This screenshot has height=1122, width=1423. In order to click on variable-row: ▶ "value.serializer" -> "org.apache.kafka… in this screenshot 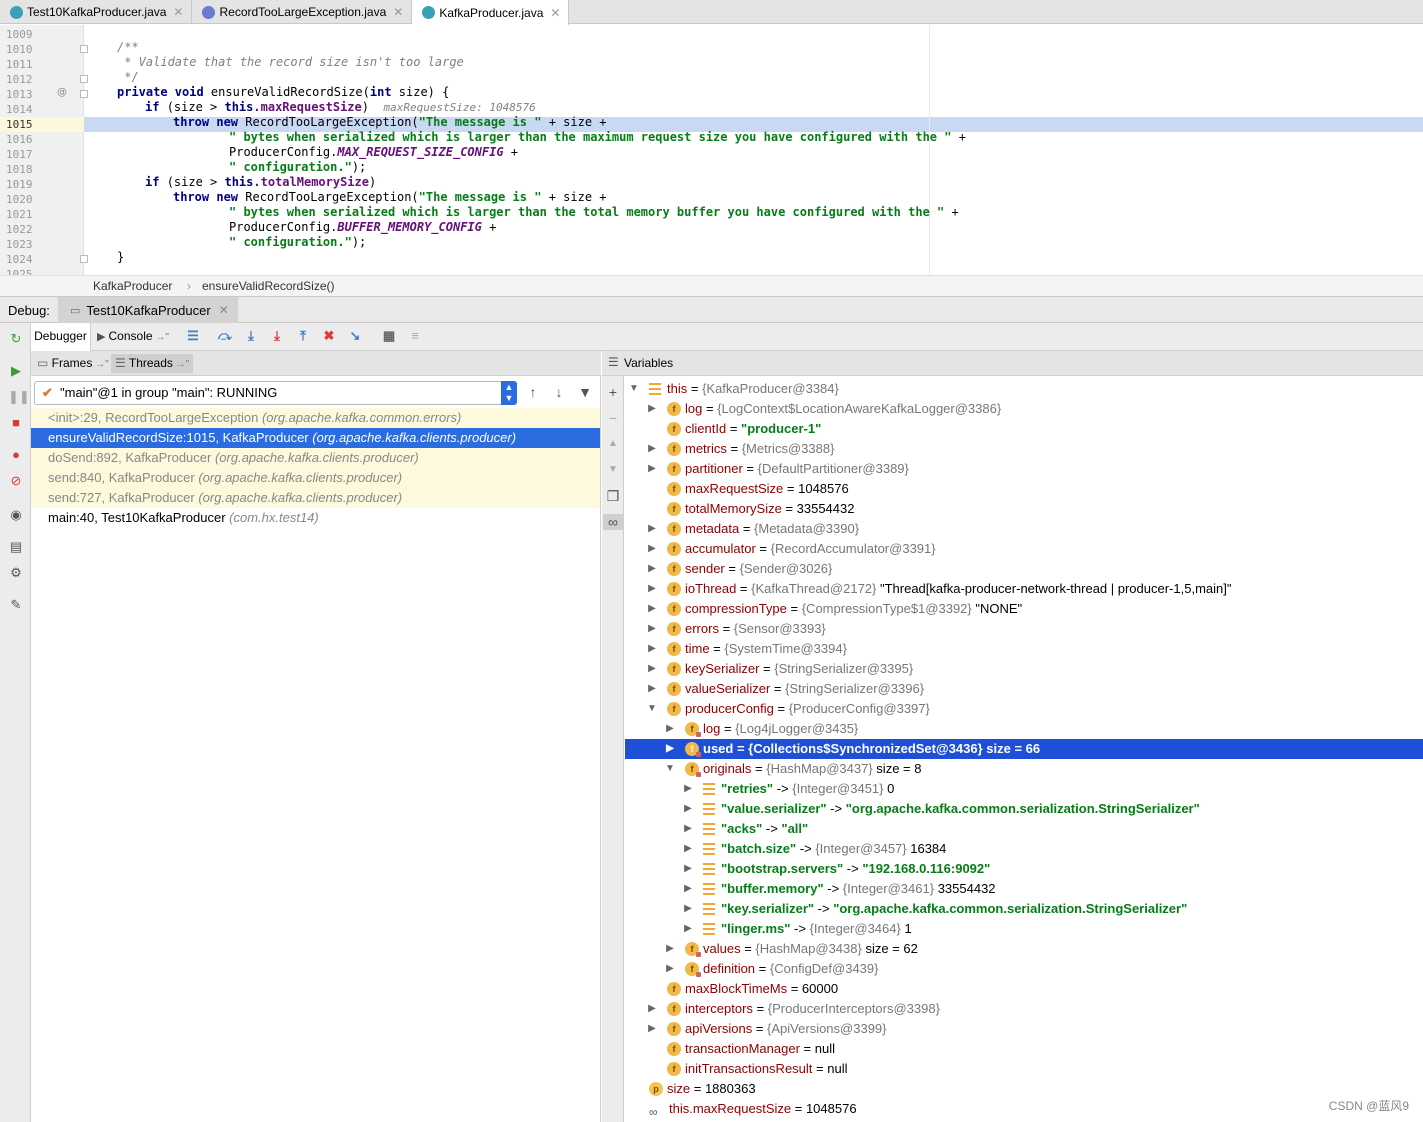, I will do `click(1024, 809)`.